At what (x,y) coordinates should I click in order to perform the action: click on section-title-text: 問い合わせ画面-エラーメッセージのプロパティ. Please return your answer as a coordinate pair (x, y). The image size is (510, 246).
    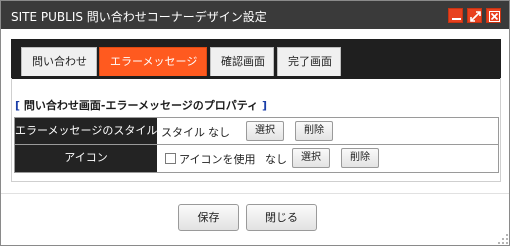
    Looking at the image, I should click on (141, 105).